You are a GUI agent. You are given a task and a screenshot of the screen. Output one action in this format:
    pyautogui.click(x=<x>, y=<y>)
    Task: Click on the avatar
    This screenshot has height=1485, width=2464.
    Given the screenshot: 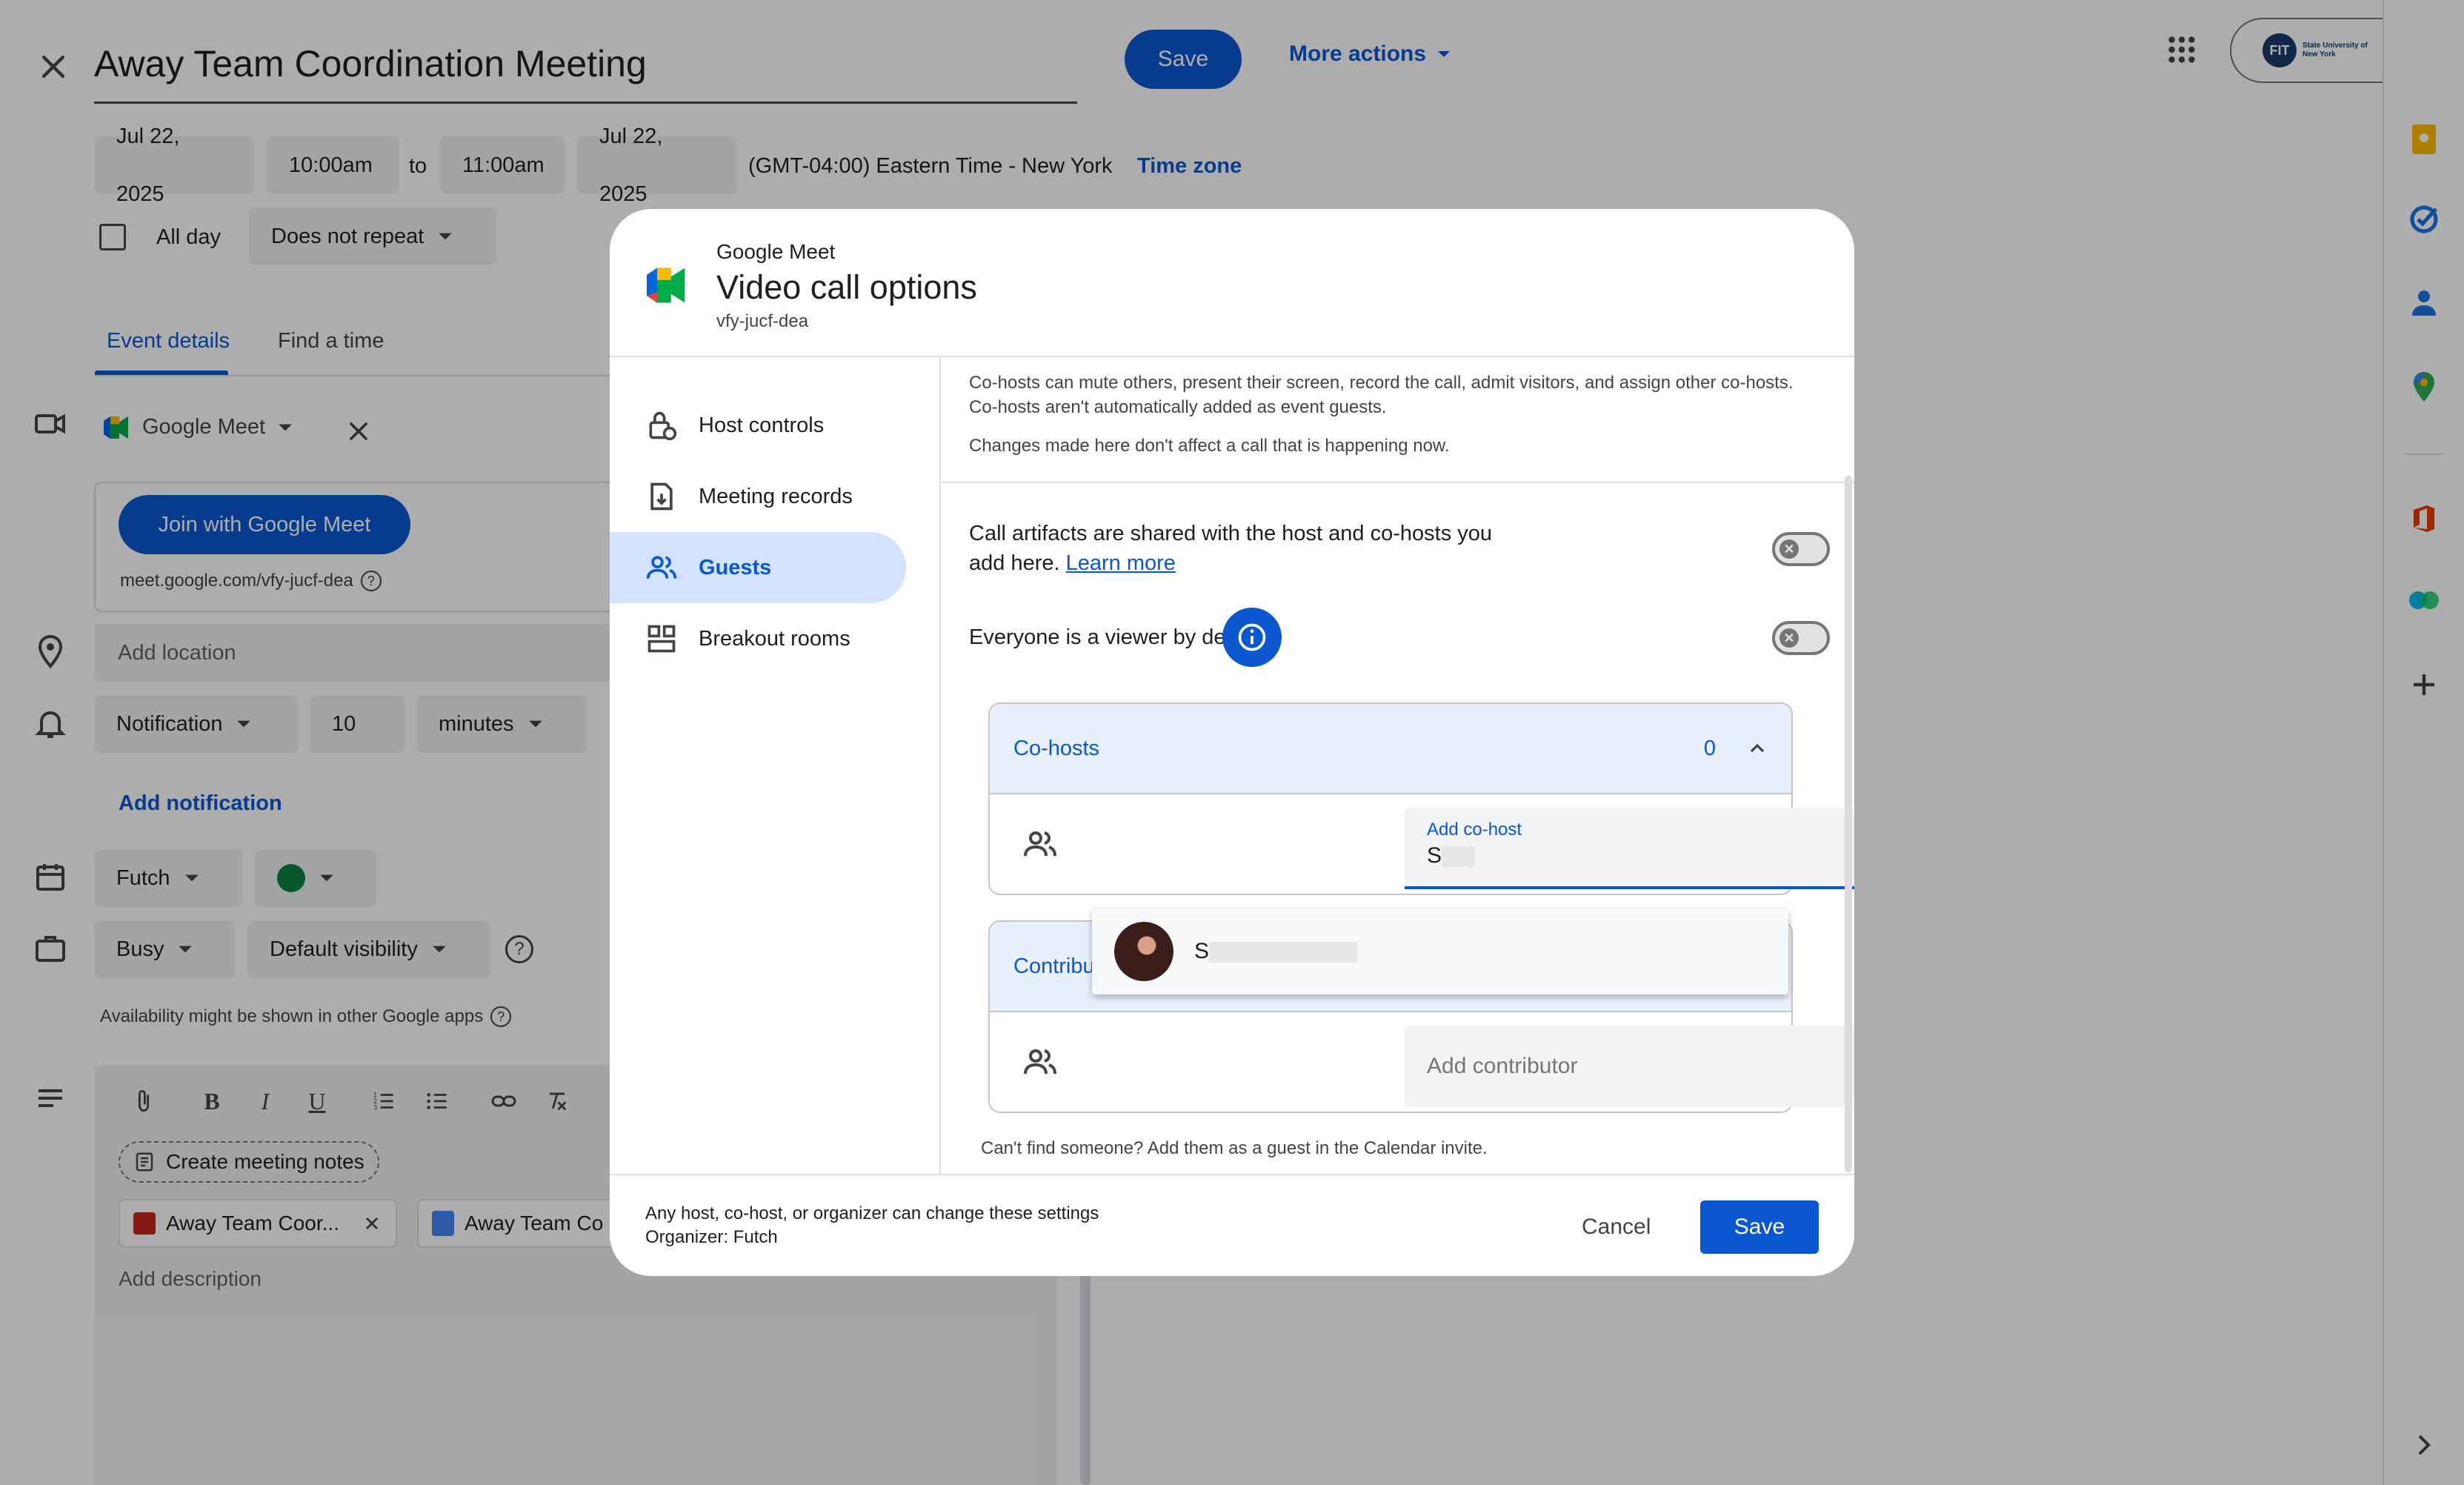 What is the action you would take?
    pyautogui.click(x=1144, y=951)
    